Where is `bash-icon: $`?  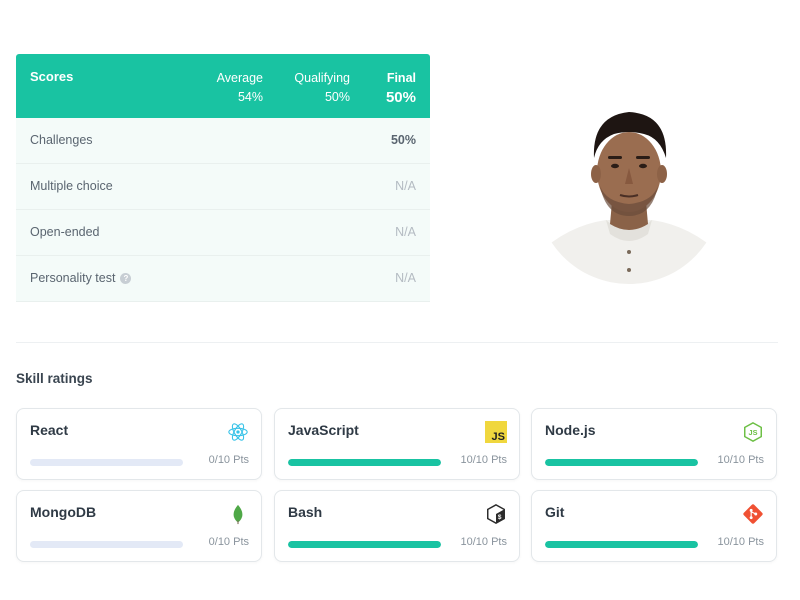
bash-icon: $ is located at coordinates (496, 514).